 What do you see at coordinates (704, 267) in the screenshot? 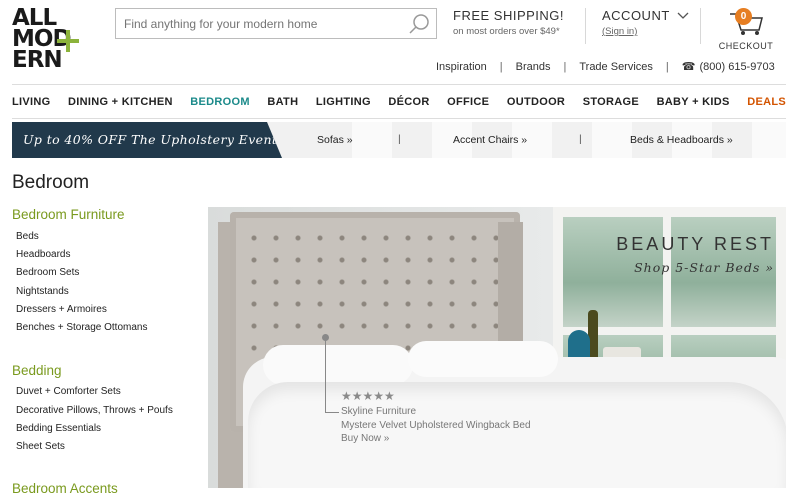
I see `hero-shop-link: Shop 5-Star Beds »` at bounding box center [704, 267].